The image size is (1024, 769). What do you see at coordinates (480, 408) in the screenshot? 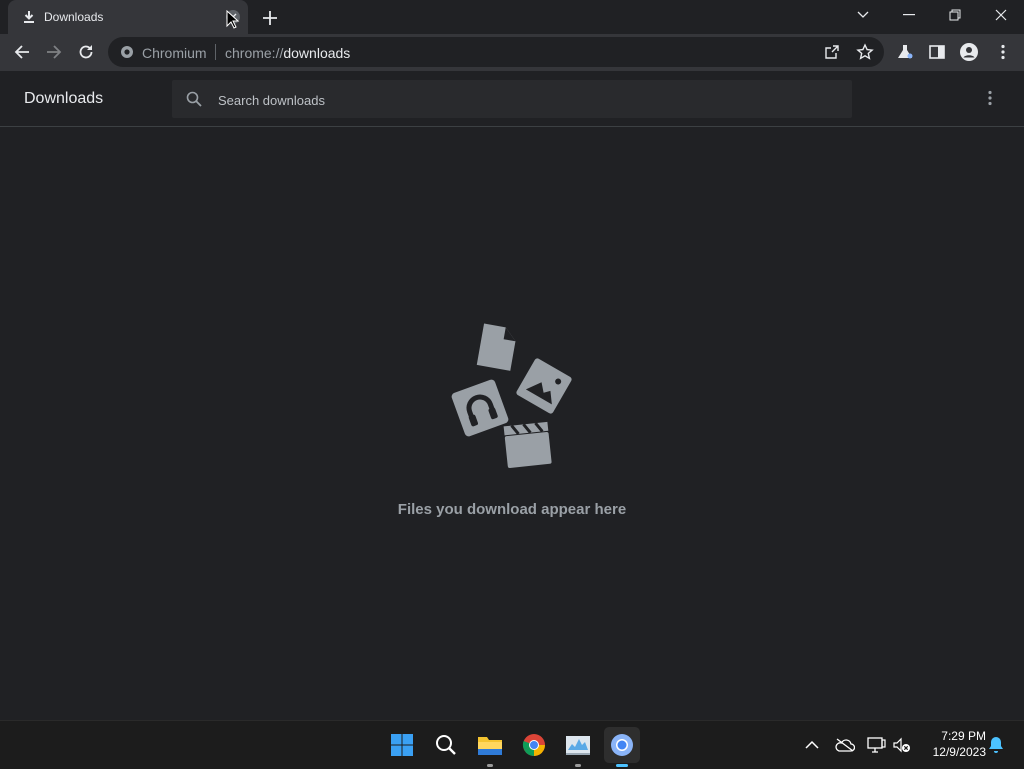
I see `audio-icon` at bounding box center [480, 408].